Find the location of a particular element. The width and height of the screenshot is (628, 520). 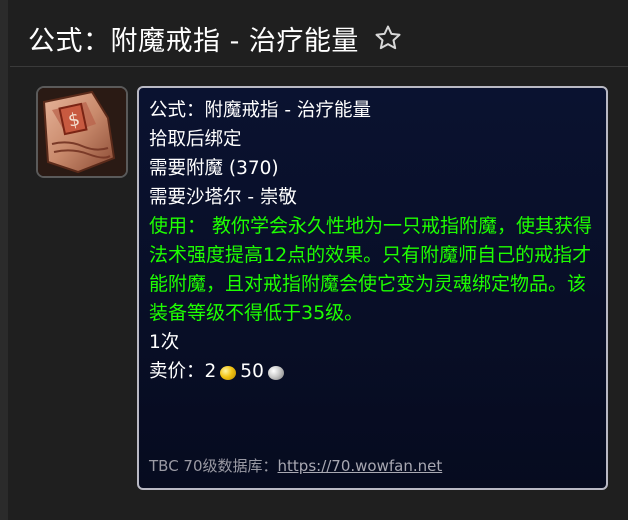

requires-reputation: 需要沙塔尔 - 崇敬 is located at coordinates (223, 197).